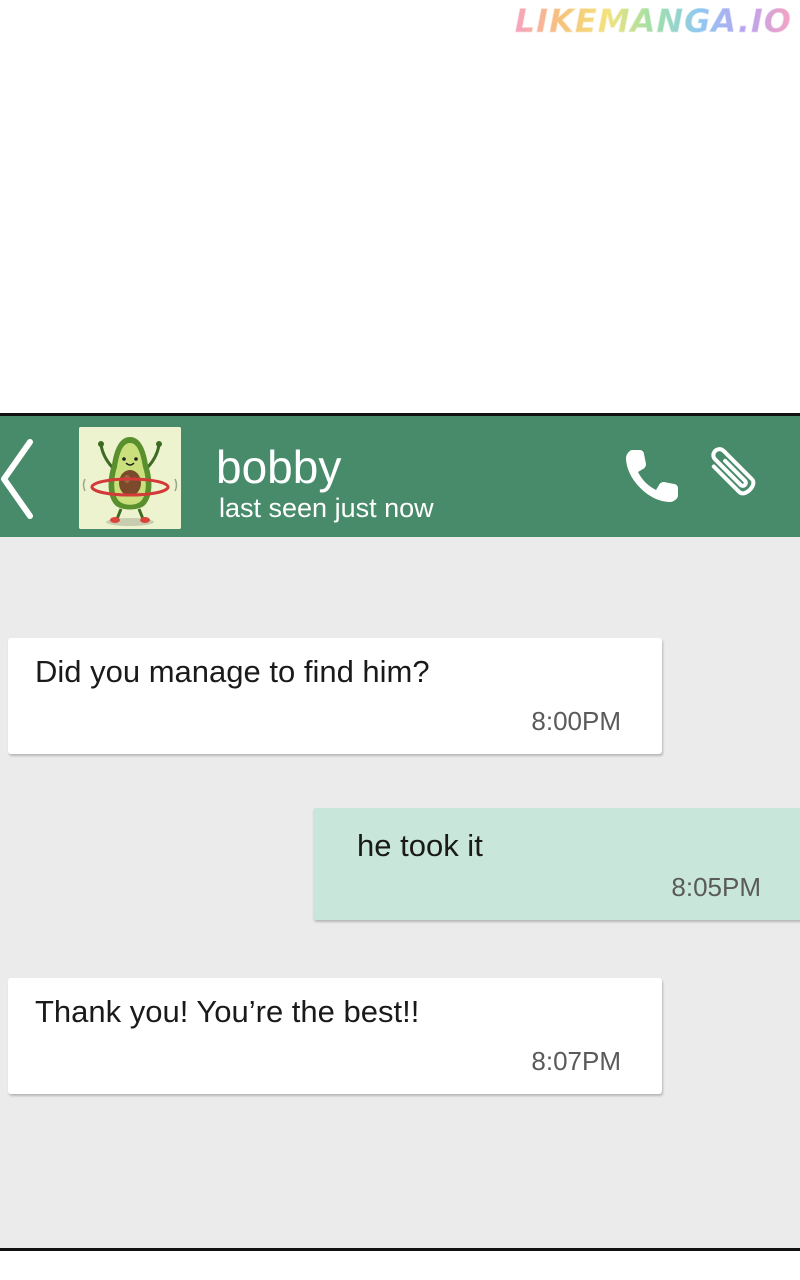  What do you see at coordinates (17, 479) in the screenshot?
I see `chevron-left-icon` at bounding box center [17, 479].